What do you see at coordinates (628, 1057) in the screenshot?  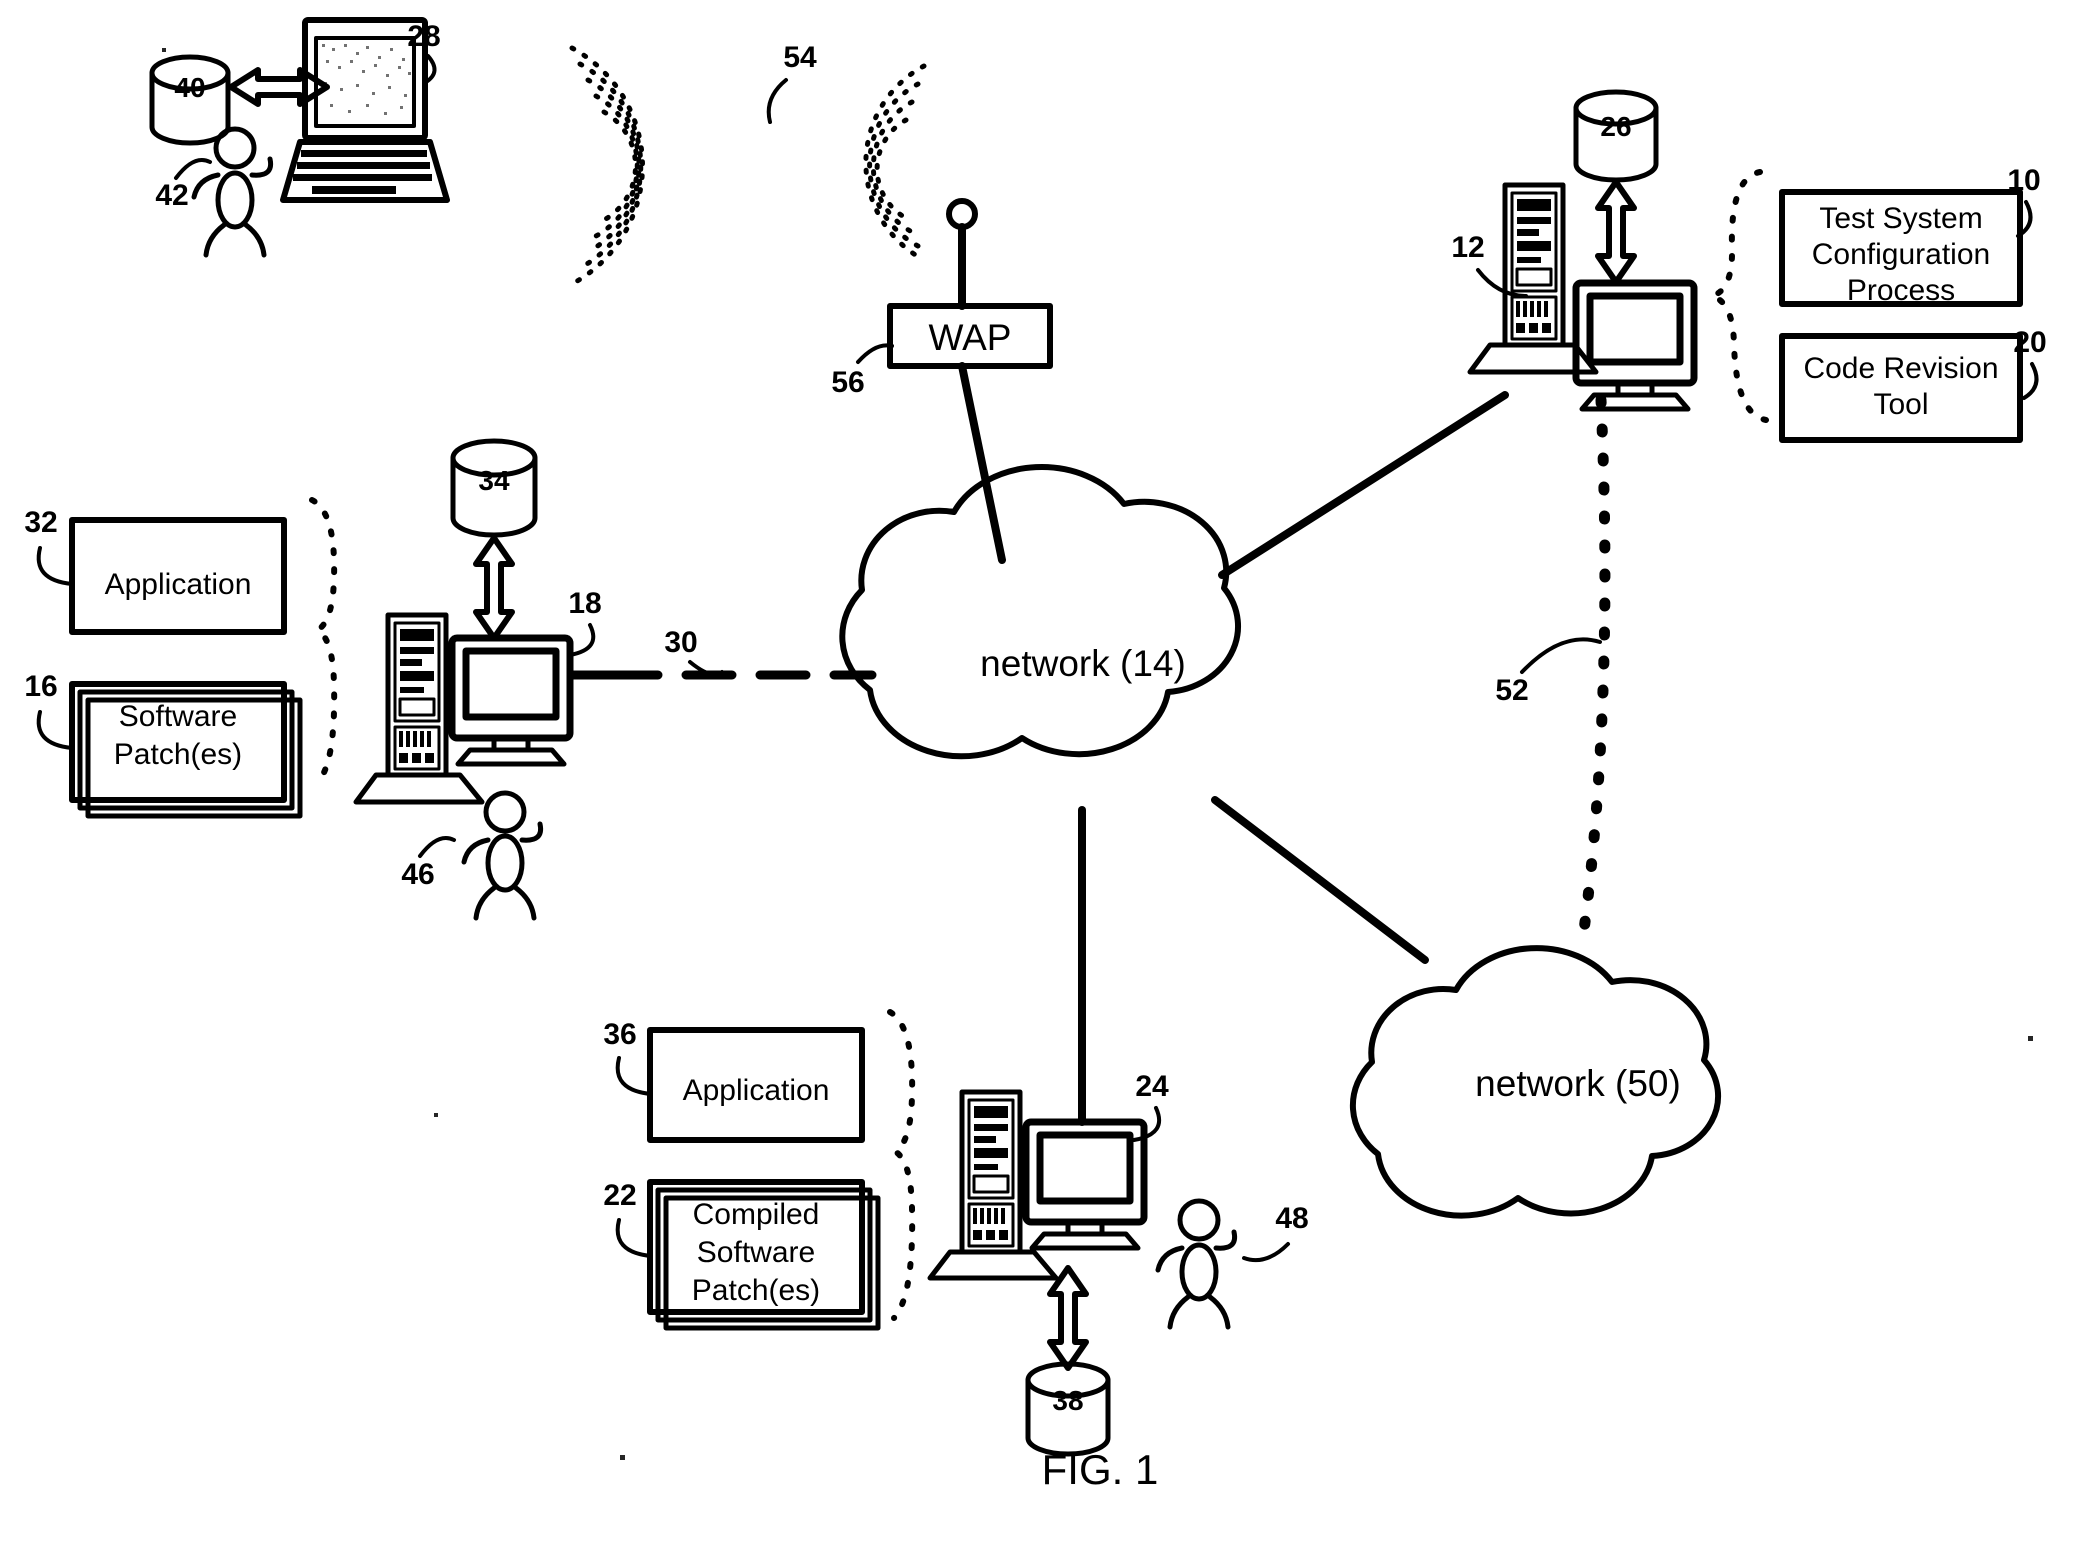 I see `ref-numeral-36: 36` at bounding box center [628, 1057].